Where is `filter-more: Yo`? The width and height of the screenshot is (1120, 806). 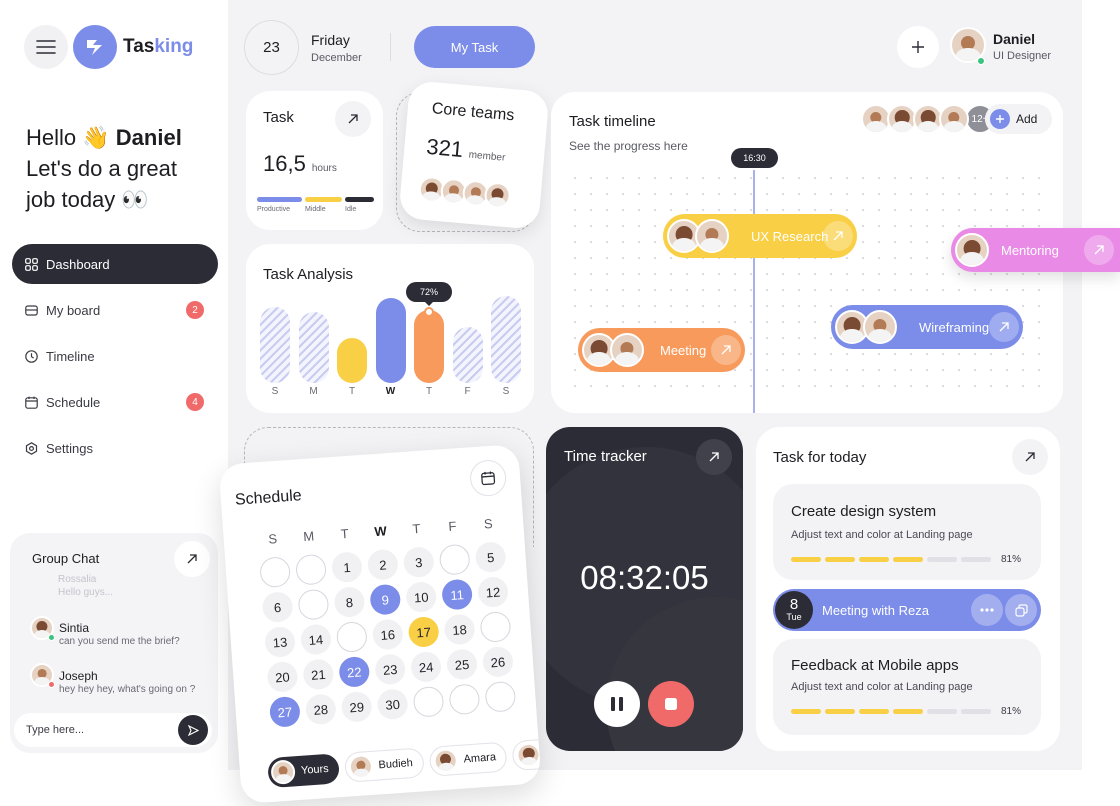
filter-more: Yo is located at coordinates (526, 754).